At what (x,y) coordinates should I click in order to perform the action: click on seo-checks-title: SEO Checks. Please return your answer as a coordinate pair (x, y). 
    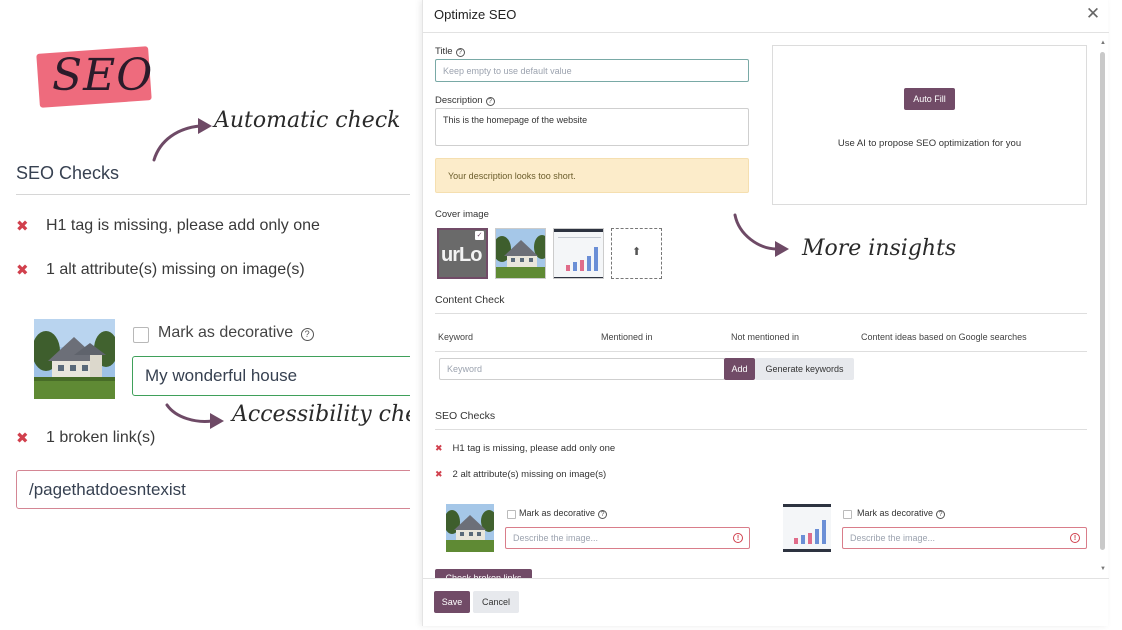
    Looking at the image, I should click on (465, 416).